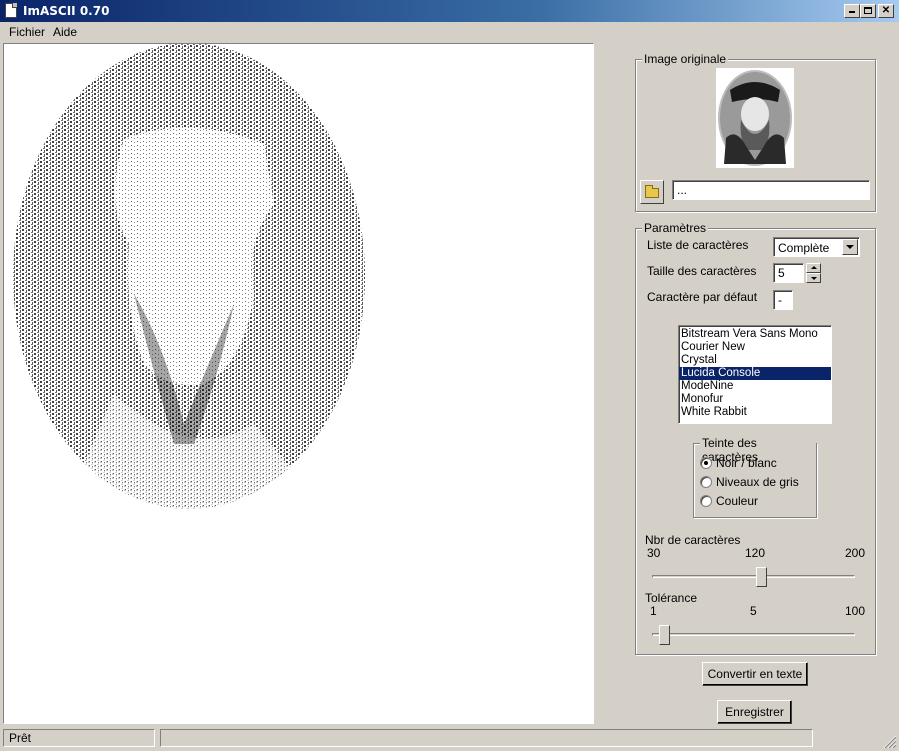 The height and width of the screenshot is (751, 899). I want to click on original-image-preview, so click(755, 118).